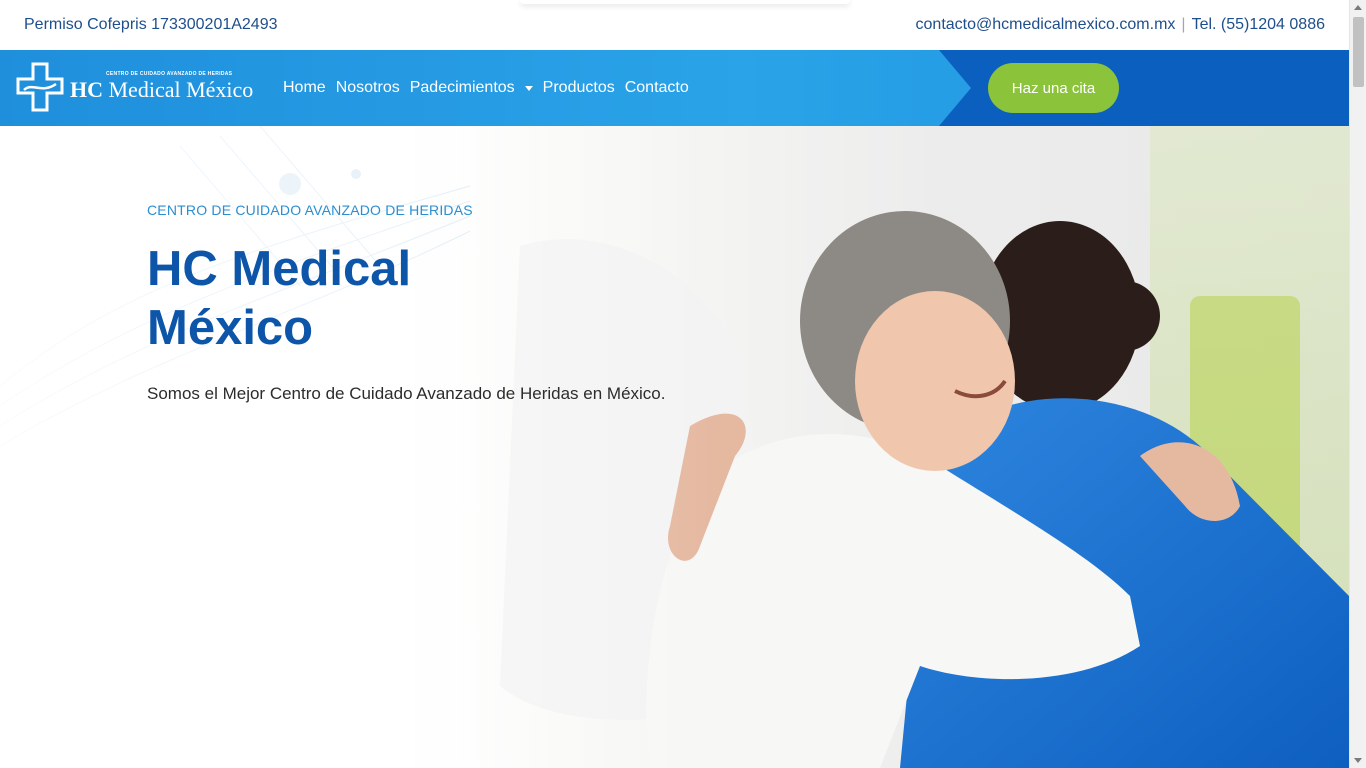 The height and width of the screenshot is (768, 1366). What do you see at coordinates (40, 87) in the screenshot?
I see `medical-cross-icon` at bounding box center [40, 87].